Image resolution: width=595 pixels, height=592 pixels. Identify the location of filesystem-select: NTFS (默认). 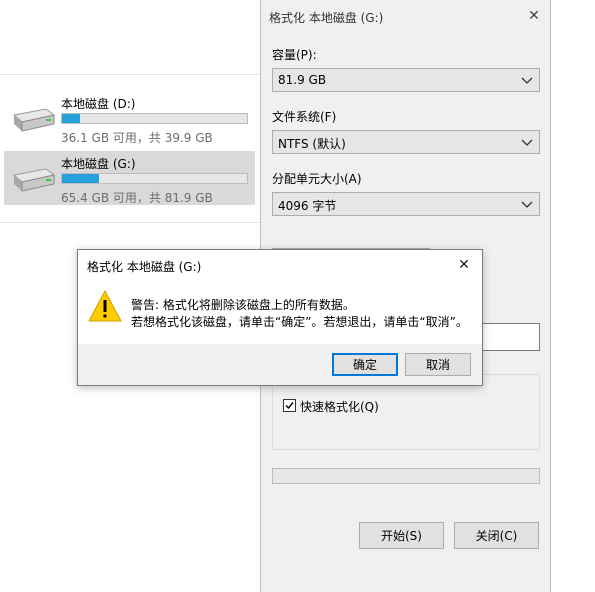
(406, 142).